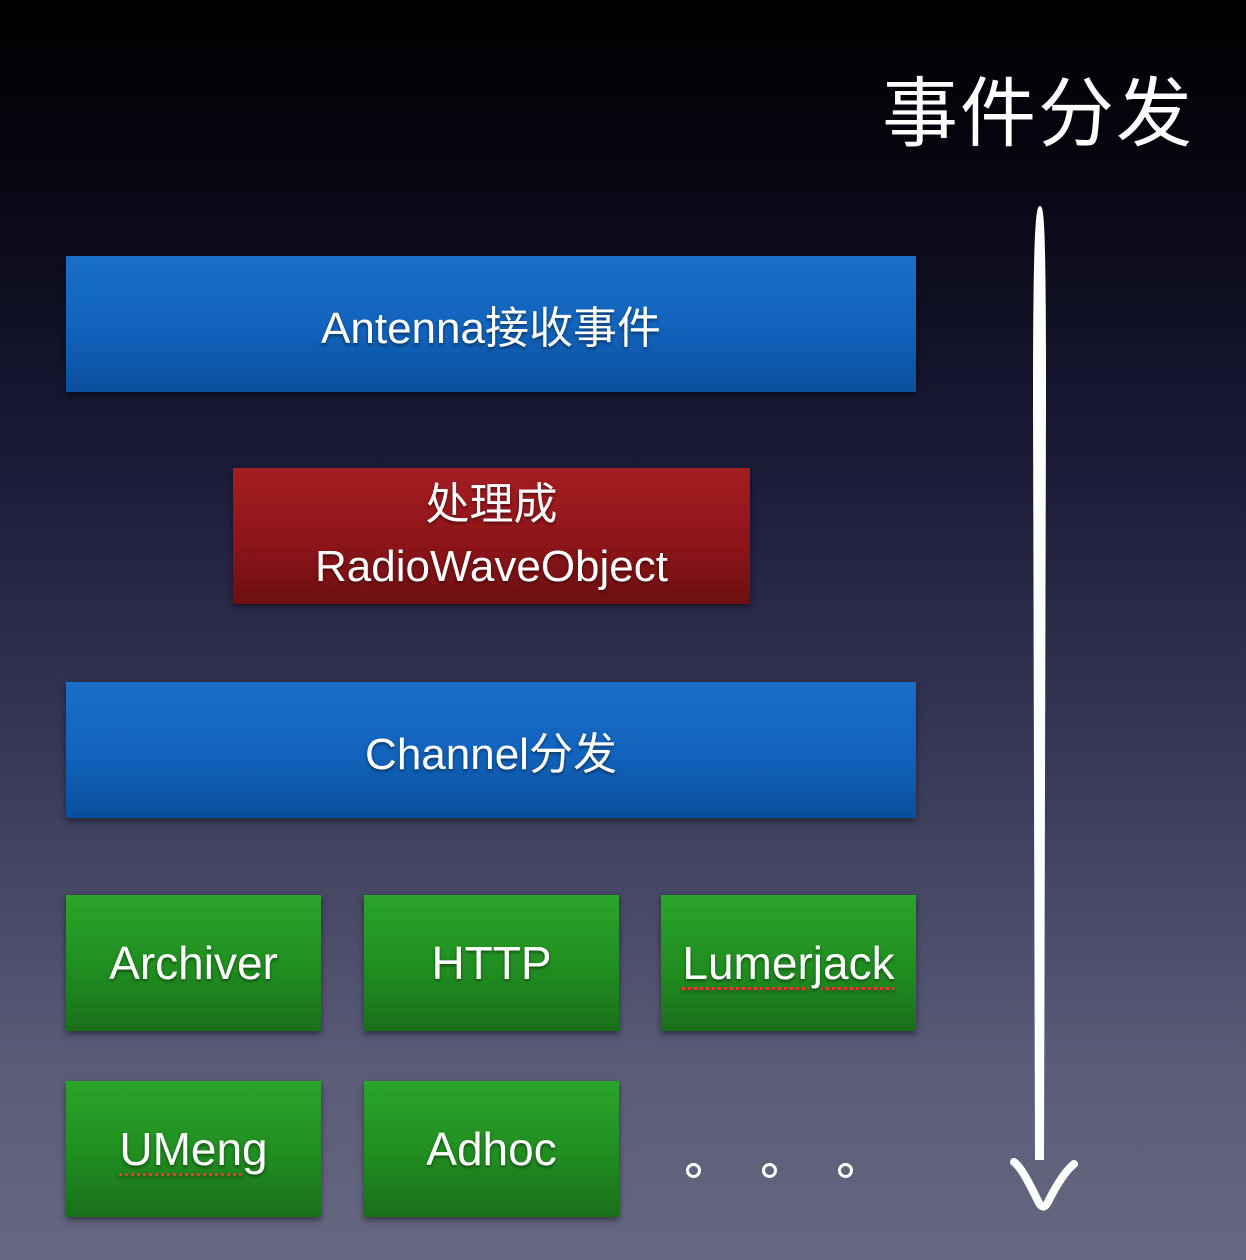 Image resolution: width=1246 pixels, height=1260 pixels. I want to click on channel-label-archiver: Archiver, so click(193, 963).